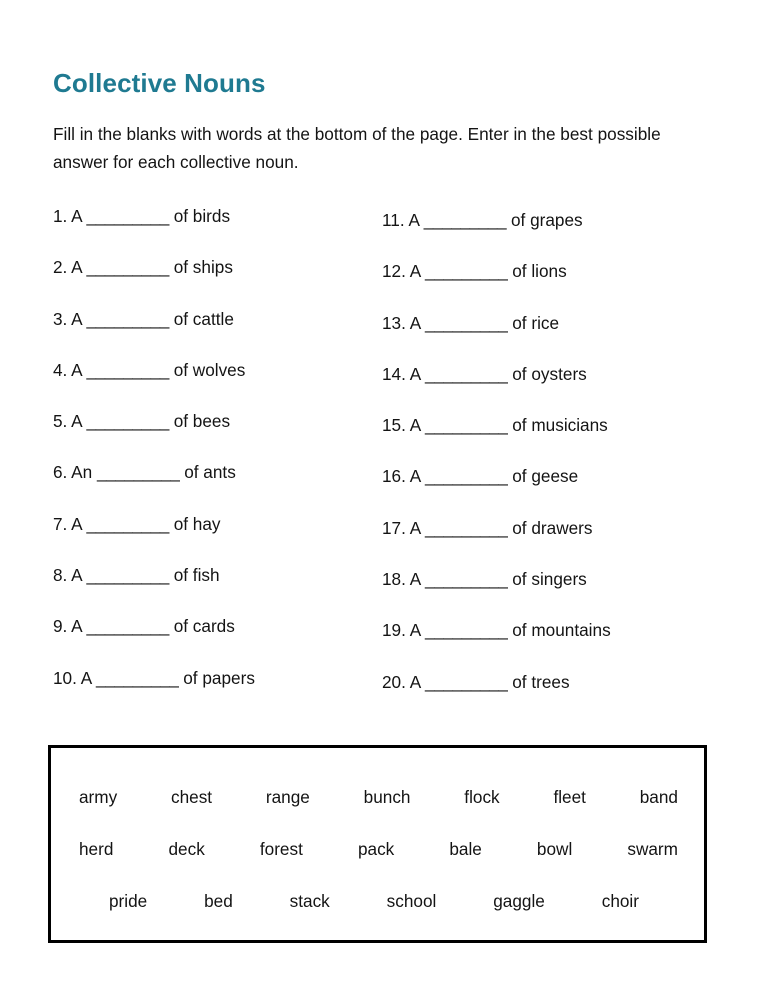 The height and width of the screenshot is (994, 768). What do you see at coordinates (374, 901) in the screenshot?
I see `word-bank-row: pride bed stack school gaggle choir` at bounding box center [374, 901].